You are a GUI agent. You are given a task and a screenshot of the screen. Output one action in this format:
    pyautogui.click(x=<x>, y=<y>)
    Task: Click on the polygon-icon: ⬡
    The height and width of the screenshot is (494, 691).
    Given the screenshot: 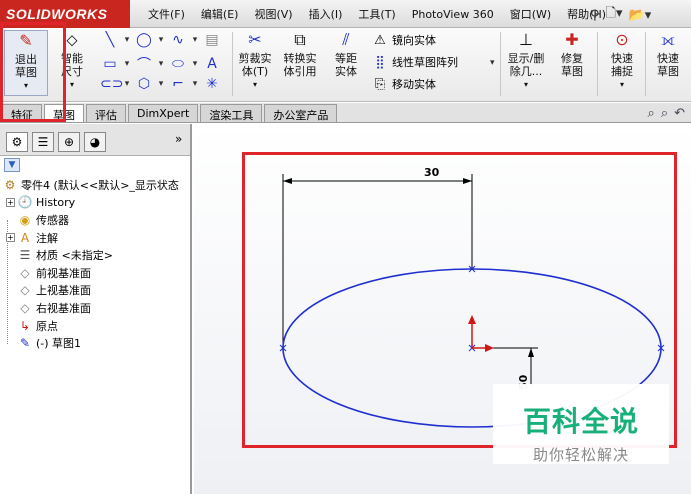 What is the action you would take?
    pyautogui.click(x=144, y=84)
    